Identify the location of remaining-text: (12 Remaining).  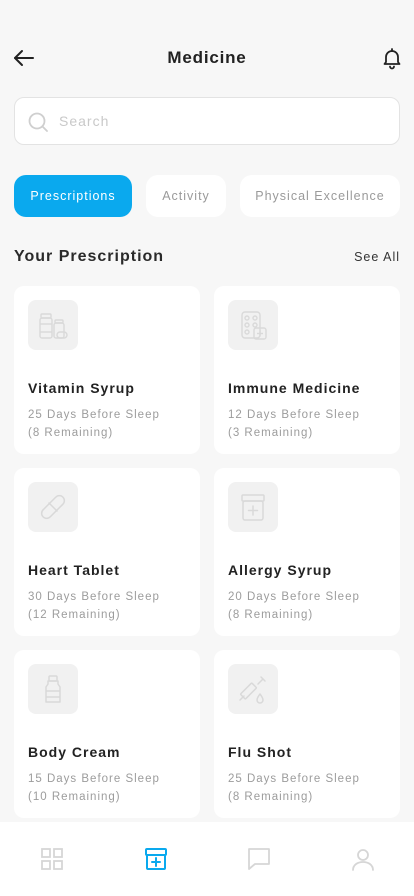
(74, 615).